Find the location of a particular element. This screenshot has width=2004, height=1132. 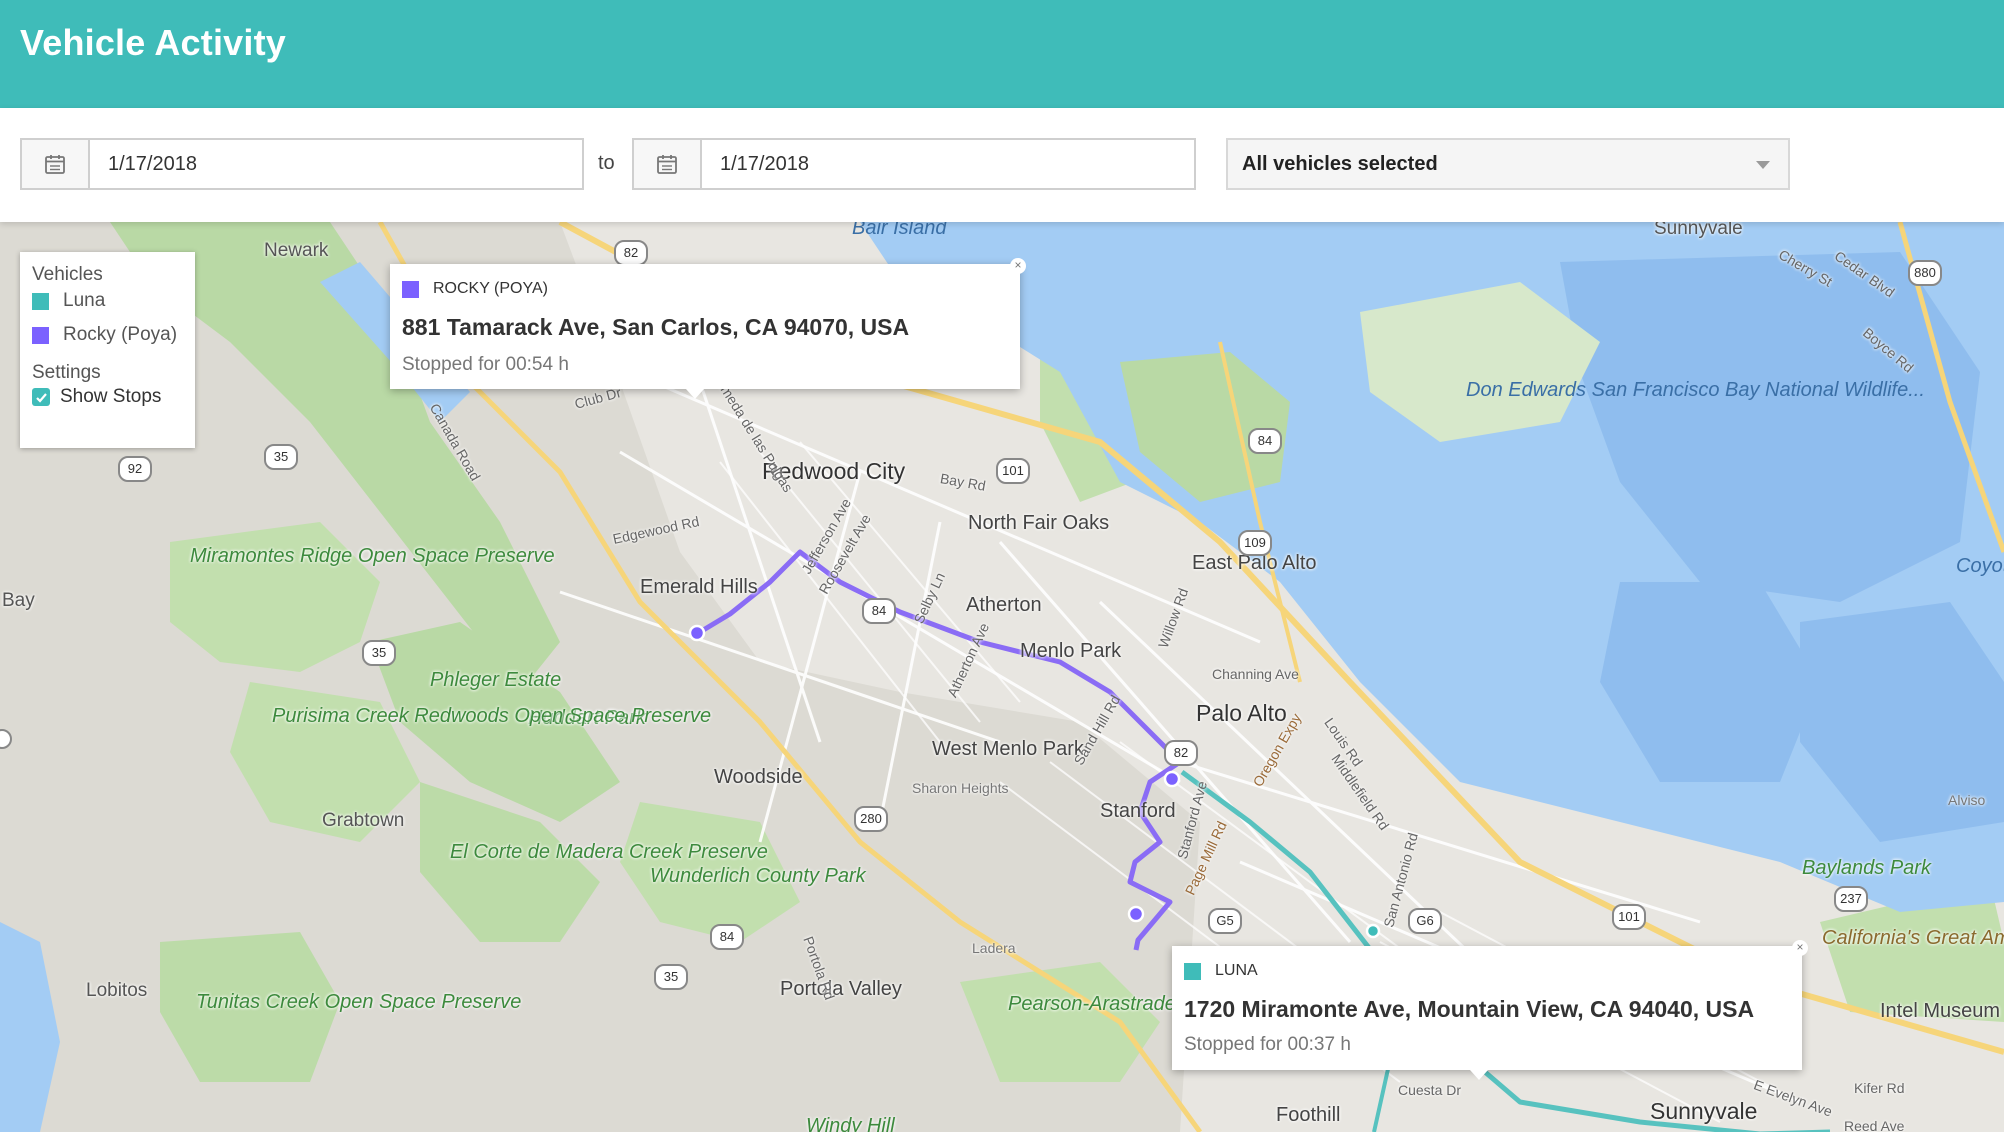

map-label-emerald-hills: Emerald Hills is located at coordinates (699, 587).